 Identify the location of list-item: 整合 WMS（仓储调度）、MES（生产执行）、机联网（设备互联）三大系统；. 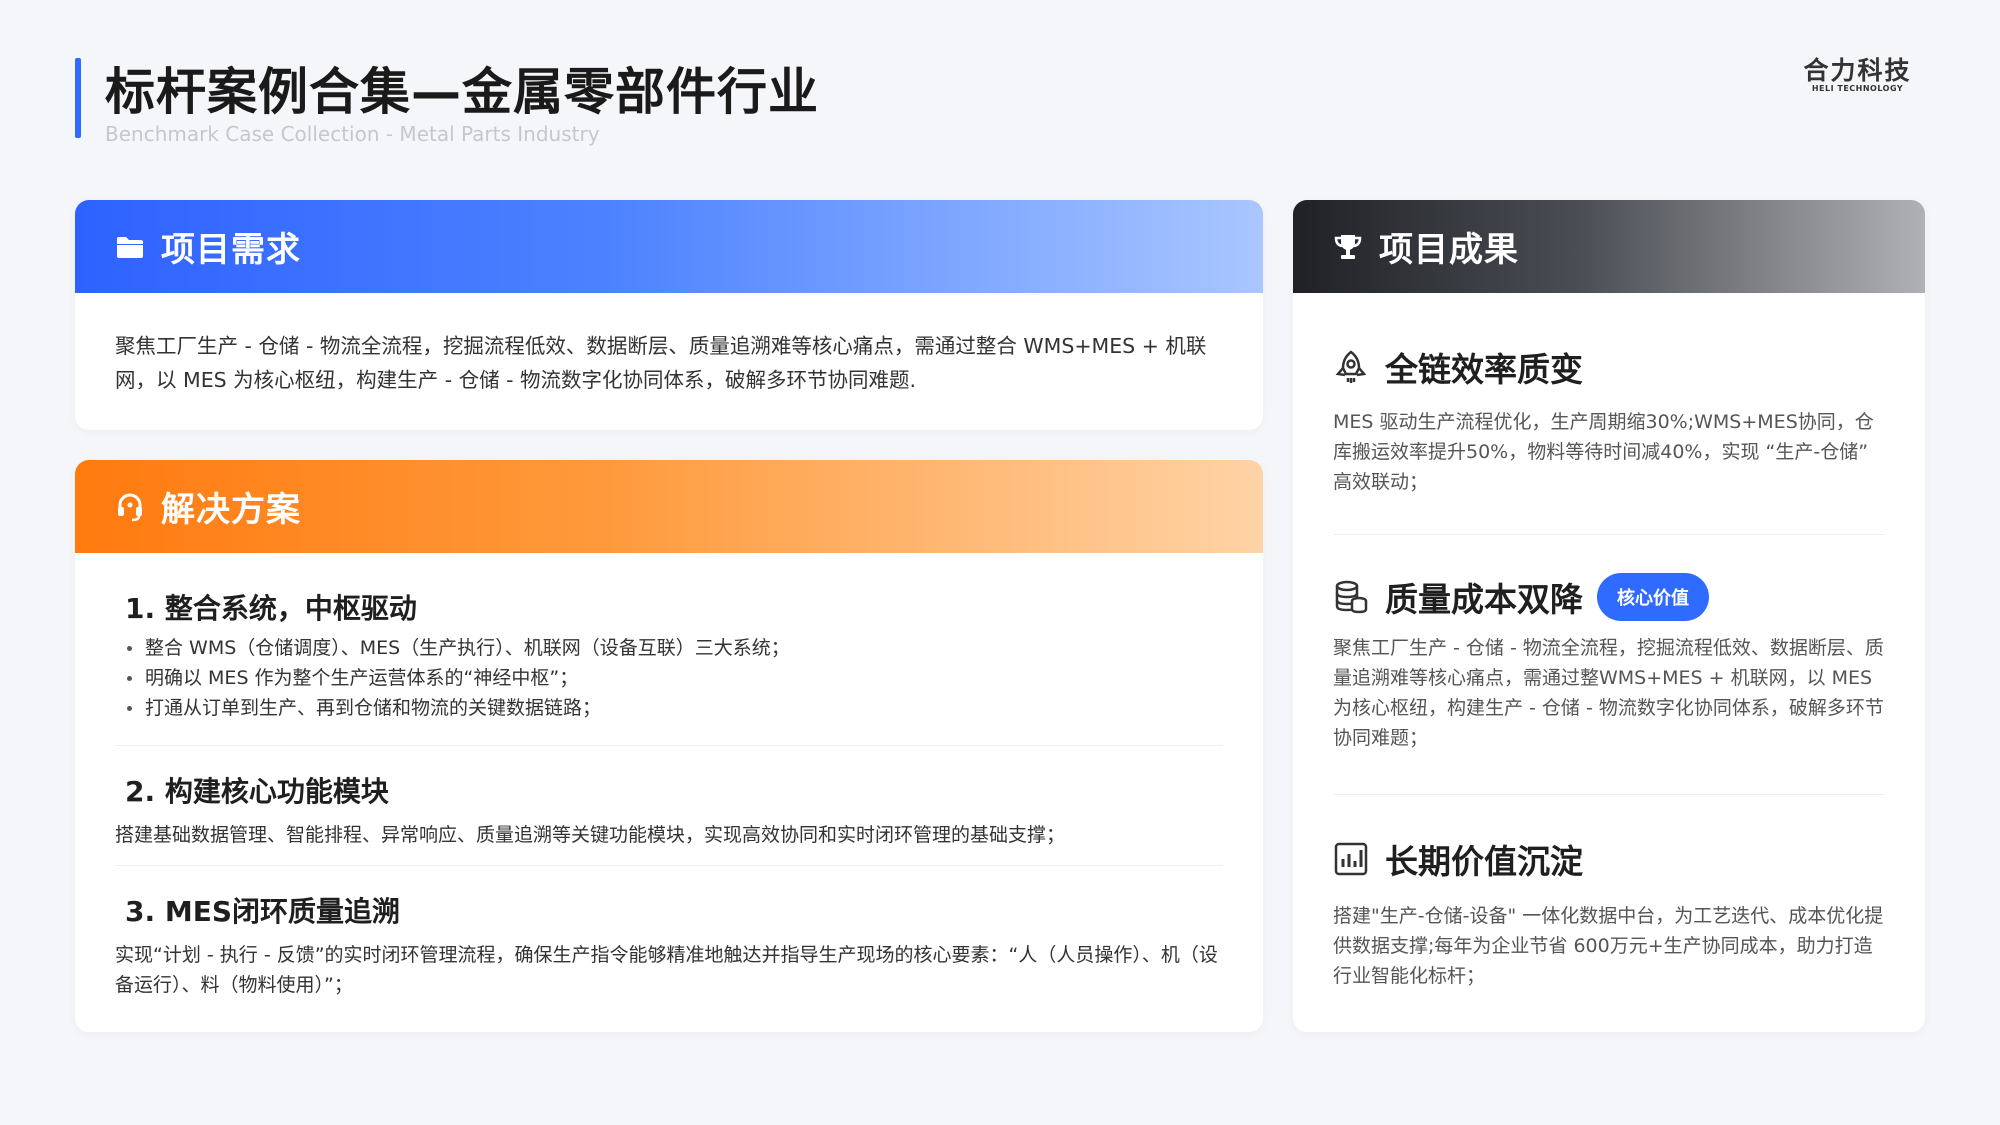
(675, 648).